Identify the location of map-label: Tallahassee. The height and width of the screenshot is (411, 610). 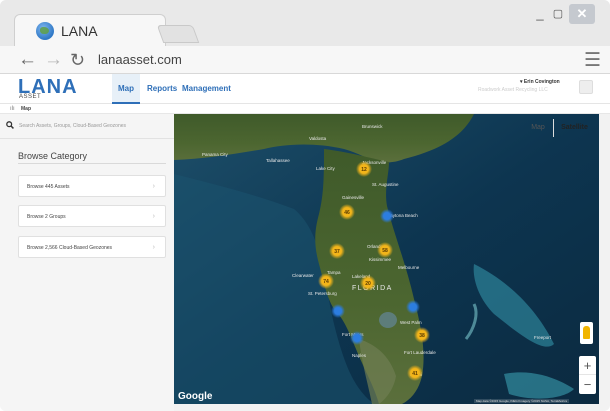
(278, 160).